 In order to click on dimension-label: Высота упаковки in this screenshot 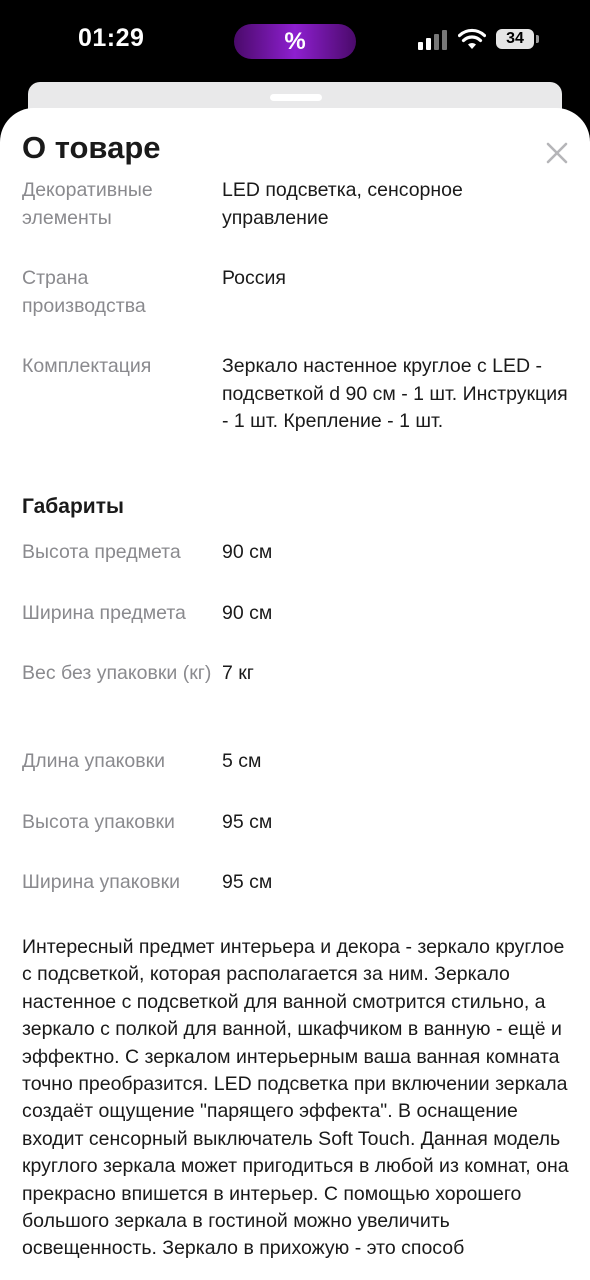, I will do `click(98, 822)`.